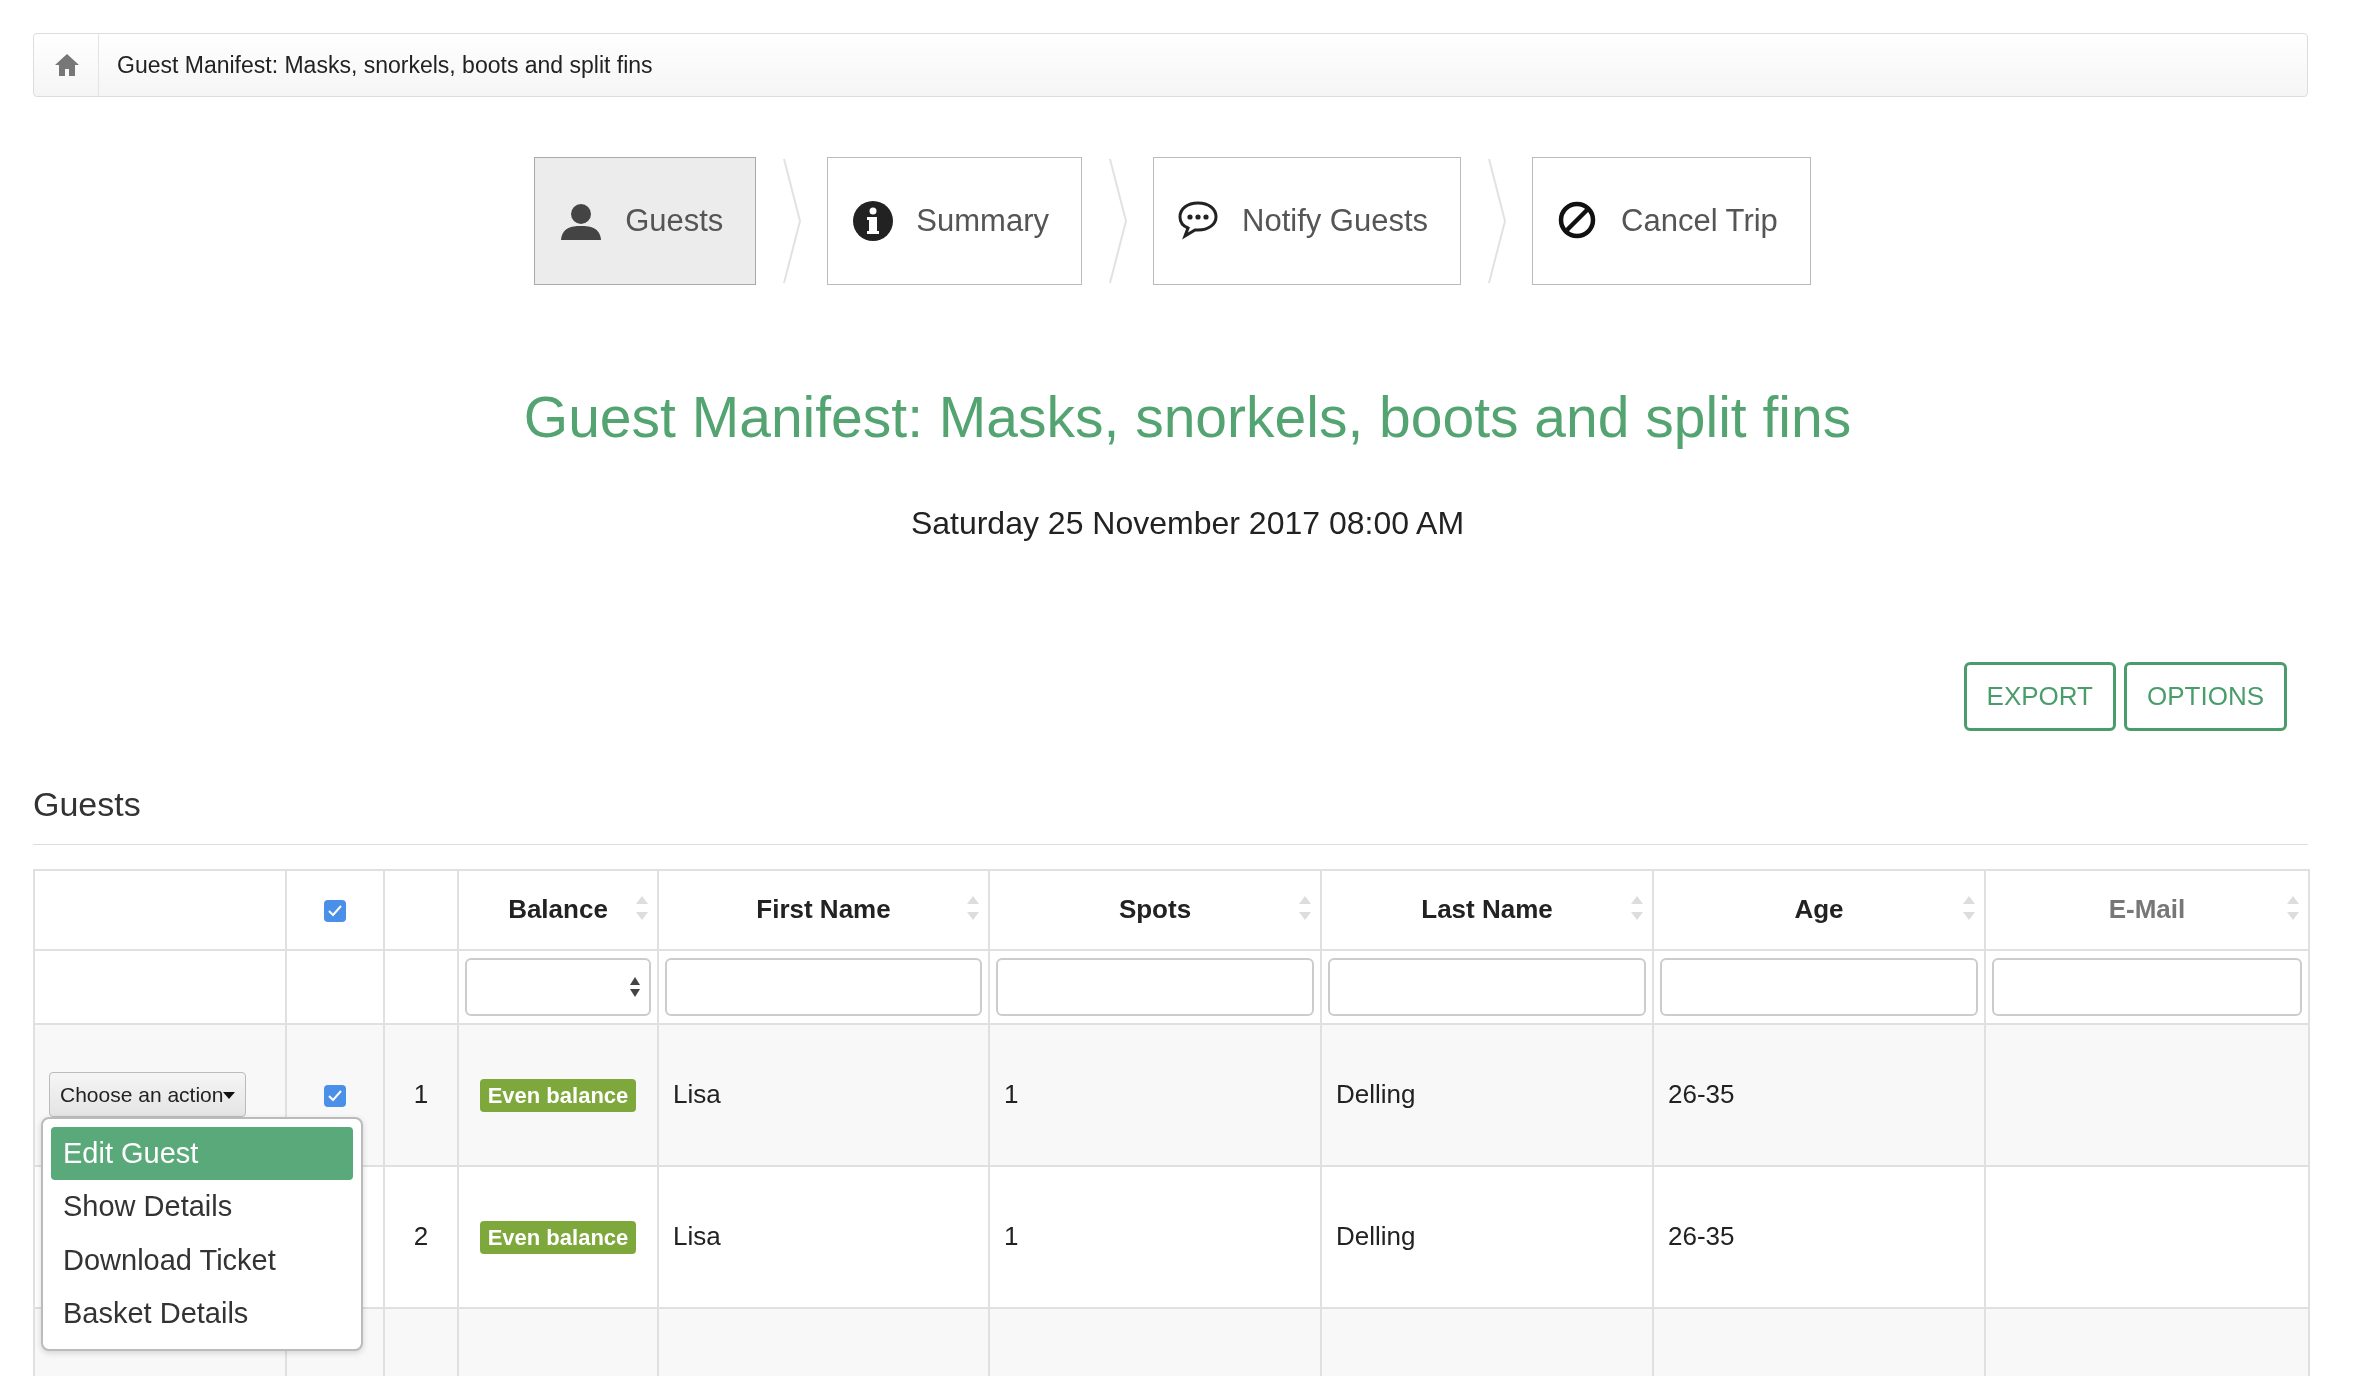 Image resolution: width=2354 pixels, height=1376 pixels. What do you see at coordinates (873, 221) in the screenshot?
I see `info-icon` at bounding box center [873, 221].